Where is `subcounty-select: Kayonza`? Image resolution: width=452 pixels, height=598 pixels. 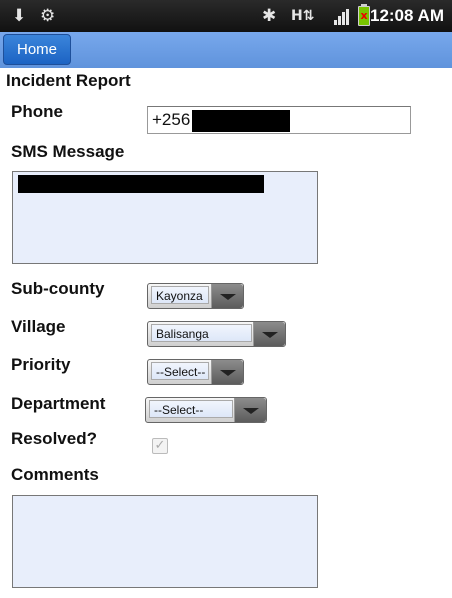
subcounty-select: Kayonza is located at coordinates (195, 296).